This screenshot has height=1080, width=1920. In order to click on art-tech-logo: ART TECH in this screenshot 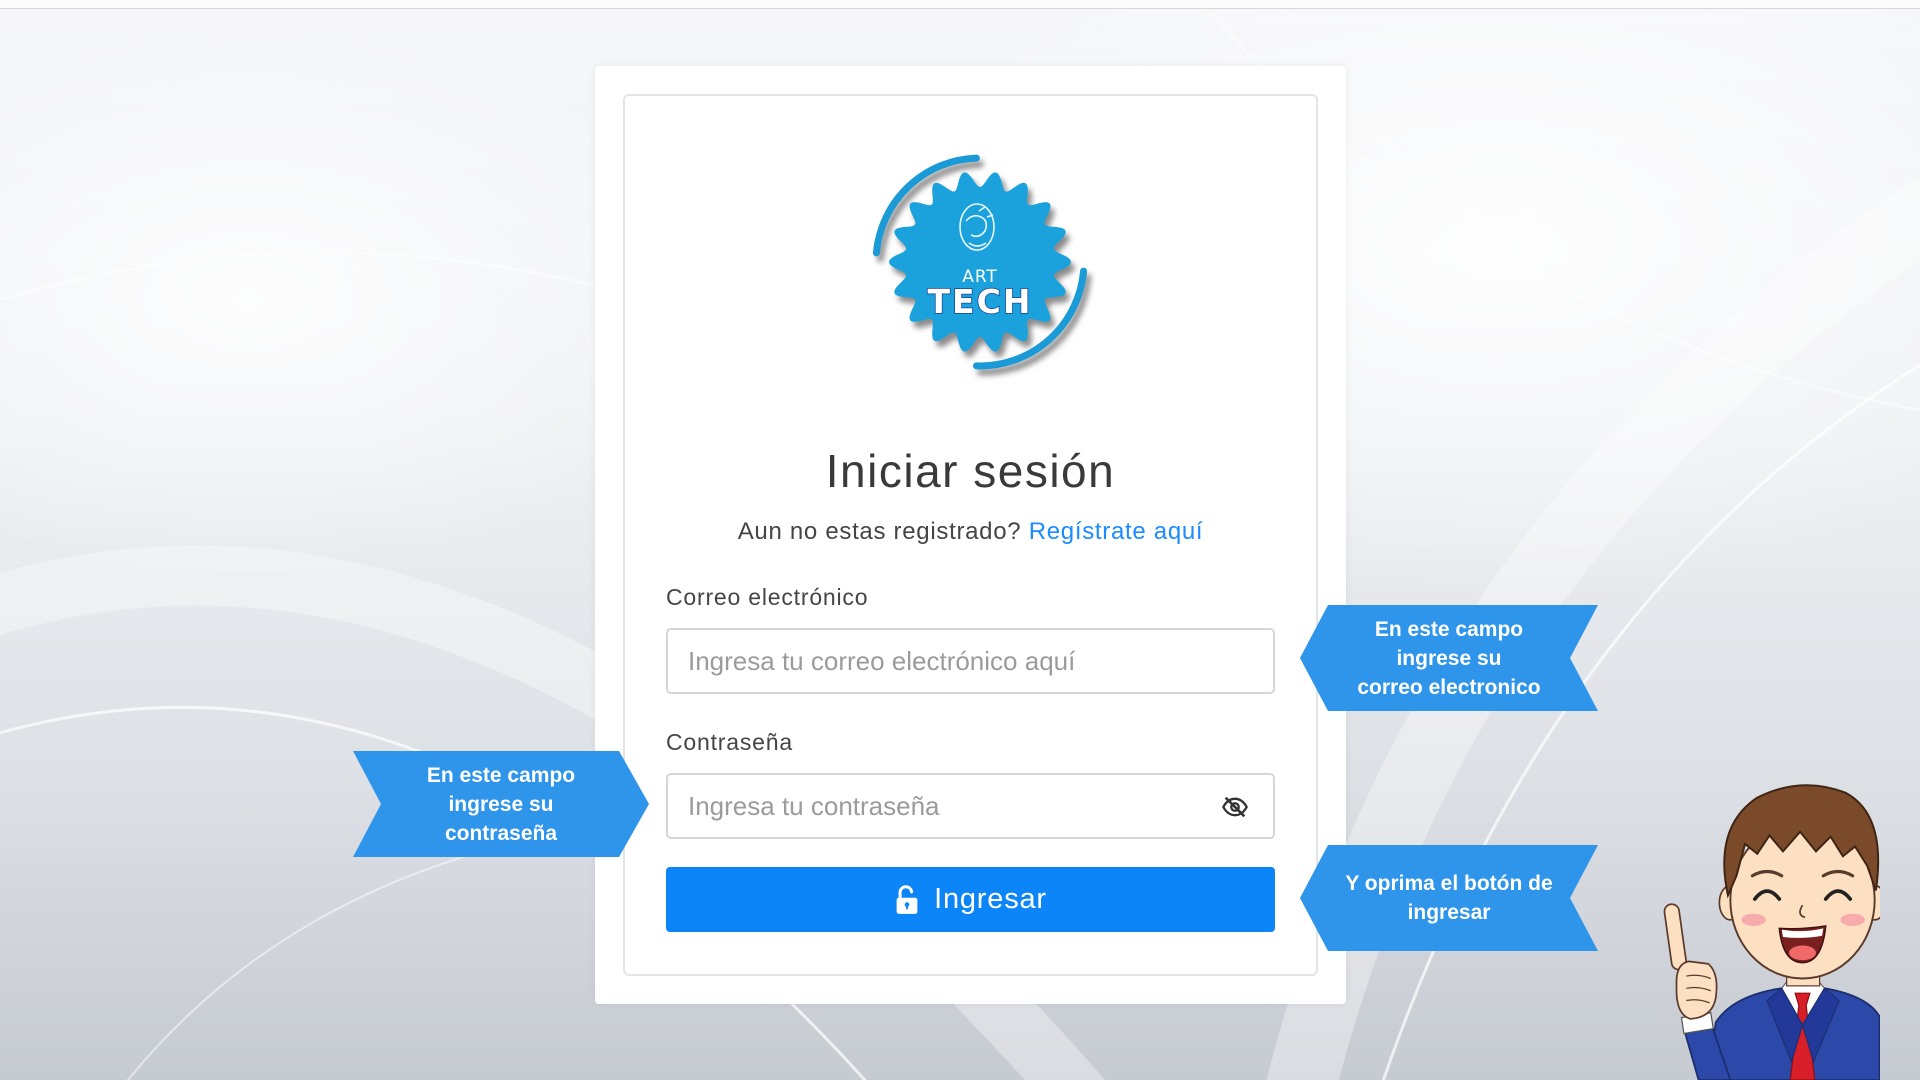, I will do `click(980, 262)`.